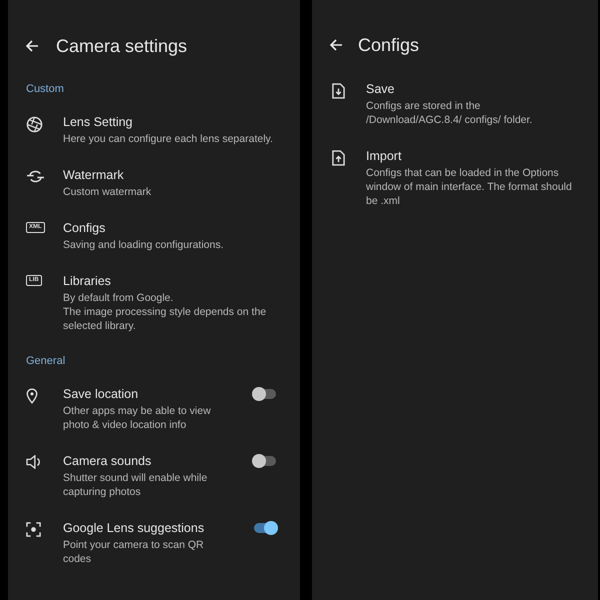 This screenshot has height=600, width=600. Describe the element at coordinates (338, 91) in the screenshot. I see `file-download-icon` at that location.